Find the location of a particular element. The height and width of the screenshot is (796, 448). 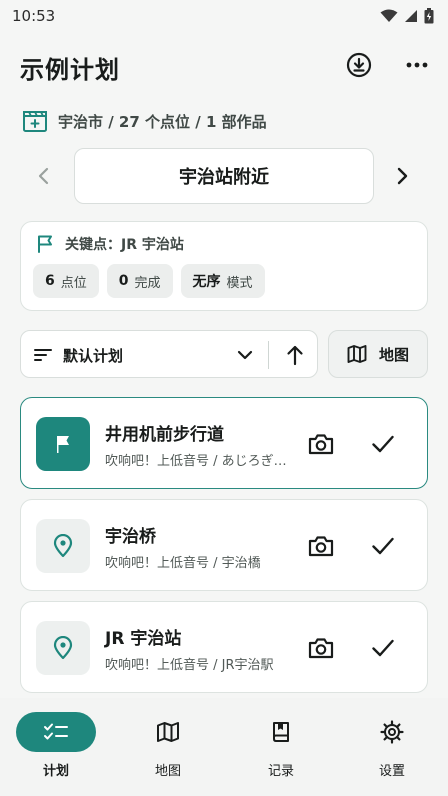

spot-subtitle: 吹响吧！上低音号 / JR宇治駅 is located at coordinates (189, 665).